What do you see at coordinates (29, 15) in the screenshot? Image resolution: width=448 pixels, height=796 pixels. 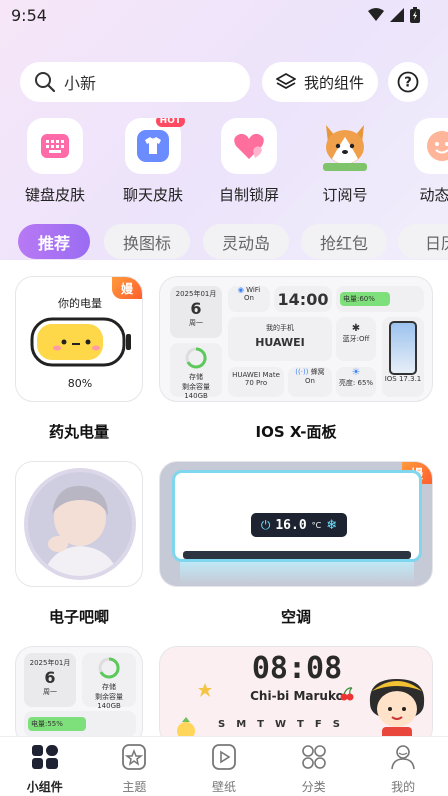 I see `status-time: 9:54` at bounding box center [29, 15].